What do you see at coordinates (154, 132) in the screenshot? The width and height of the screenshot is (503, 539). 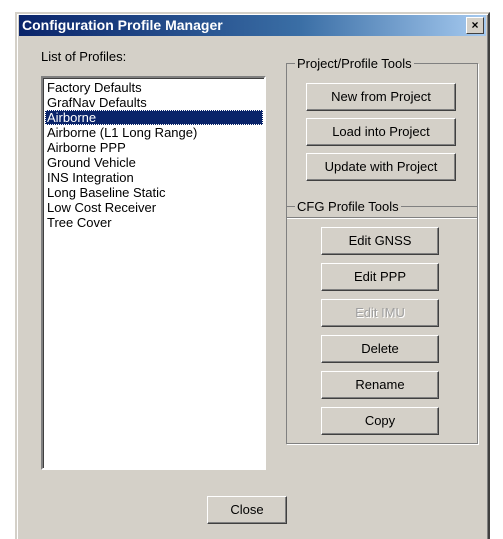 I see `list-item: Airborne (L1 Long Range)` at bounding box center [154, 132].